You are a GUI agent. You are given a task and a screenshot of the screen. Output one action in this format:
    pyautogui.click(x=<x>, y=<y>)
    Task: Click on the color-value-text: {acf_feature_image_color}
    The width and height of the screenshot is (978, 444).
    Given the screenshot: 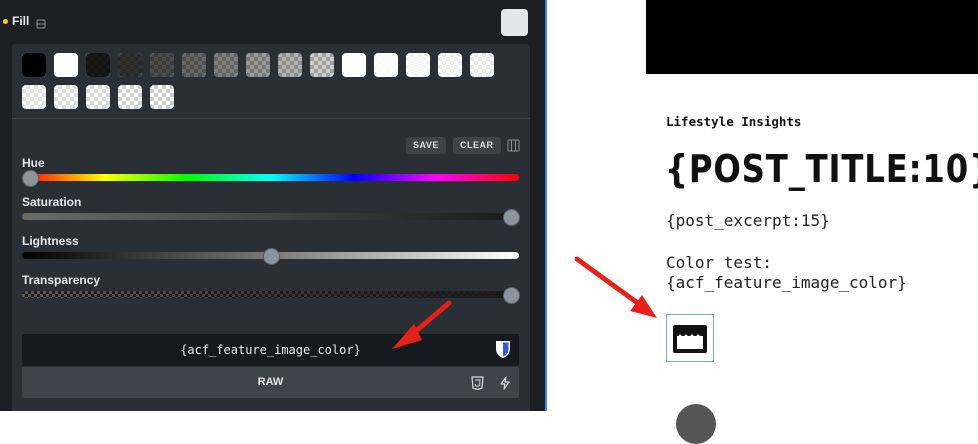 What is the action you would take?
    pyautogui.click(x=270, y=350)
    